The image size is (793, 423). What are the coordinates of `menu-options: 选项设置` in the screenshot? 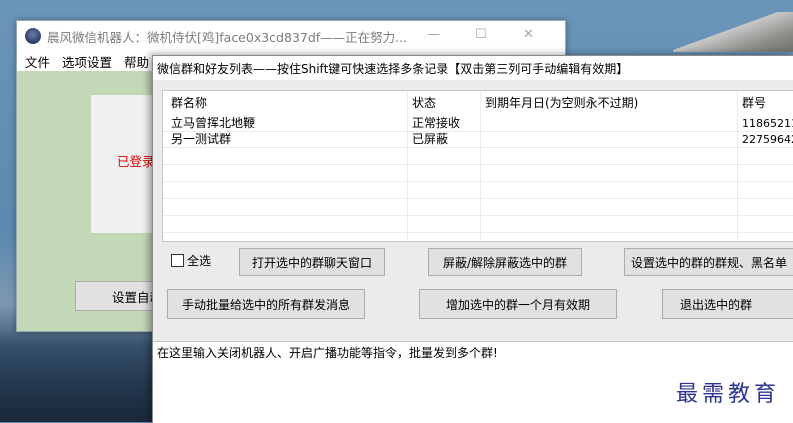 It's located at (87, 61).